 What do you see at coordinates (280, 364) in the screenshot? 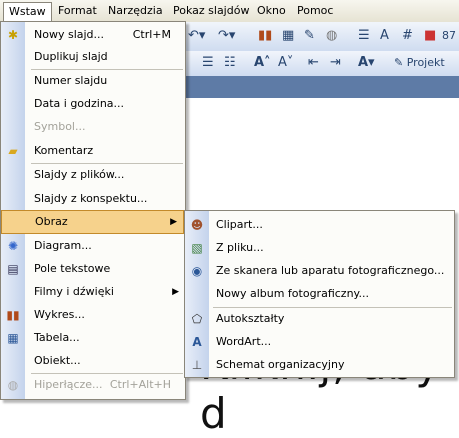
I see `submenu-item-label: Schemat organizacyjny` at bounding box center [280, 364].